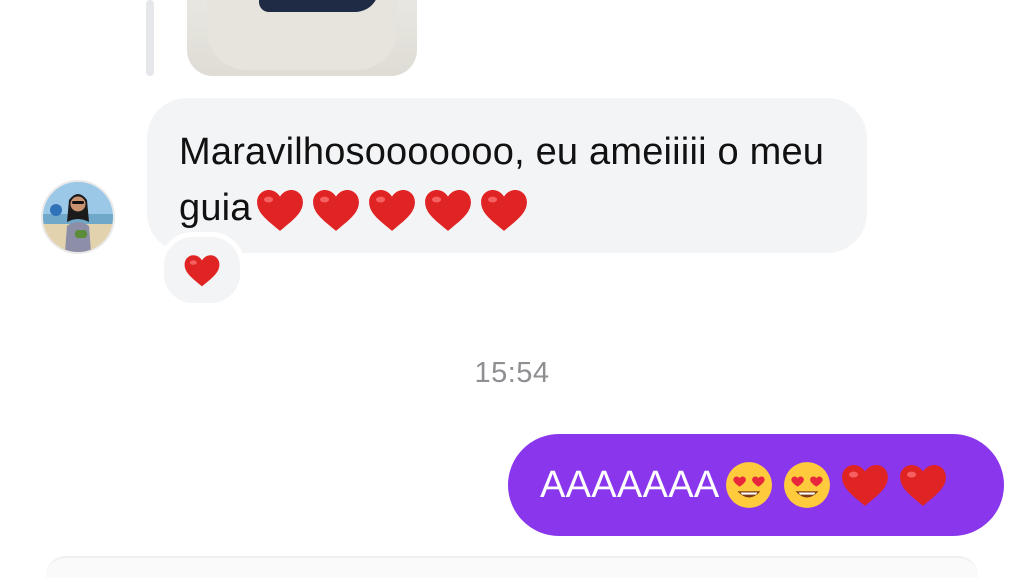 Image resolution: width=1024 pixels, height=578 pixels. I want to click on avatar-photo, so click(78, 217).